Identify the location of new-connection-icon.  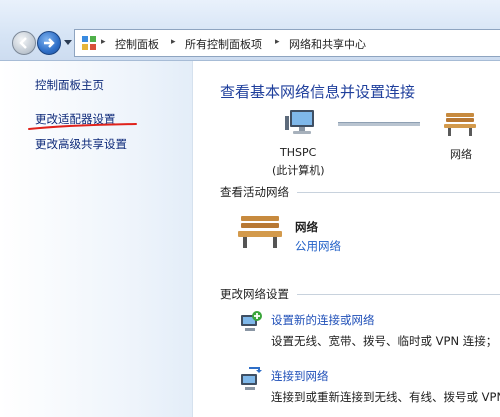
(250, 322).